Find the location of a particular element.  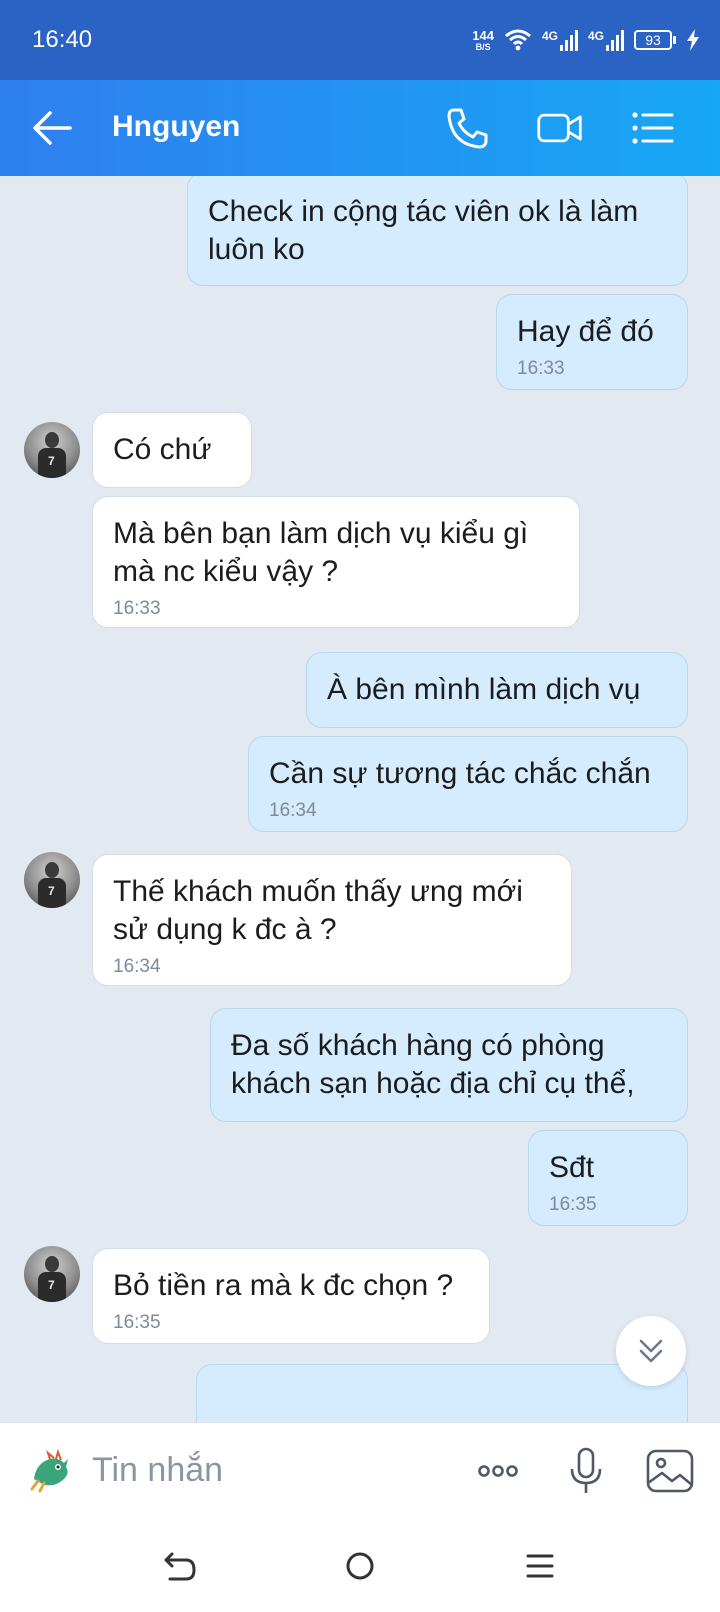

outgoing-message: Check in cộng tác viên ok là làm luôn ko is located at coordinates (437, 231).